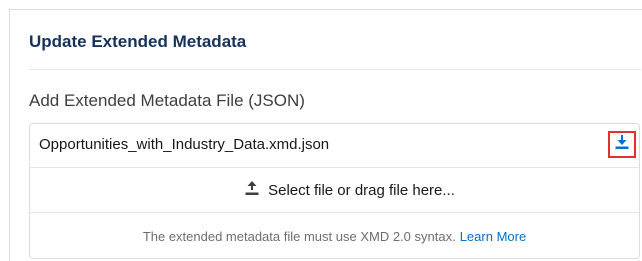  I want to click on divider, so click(335, 69).